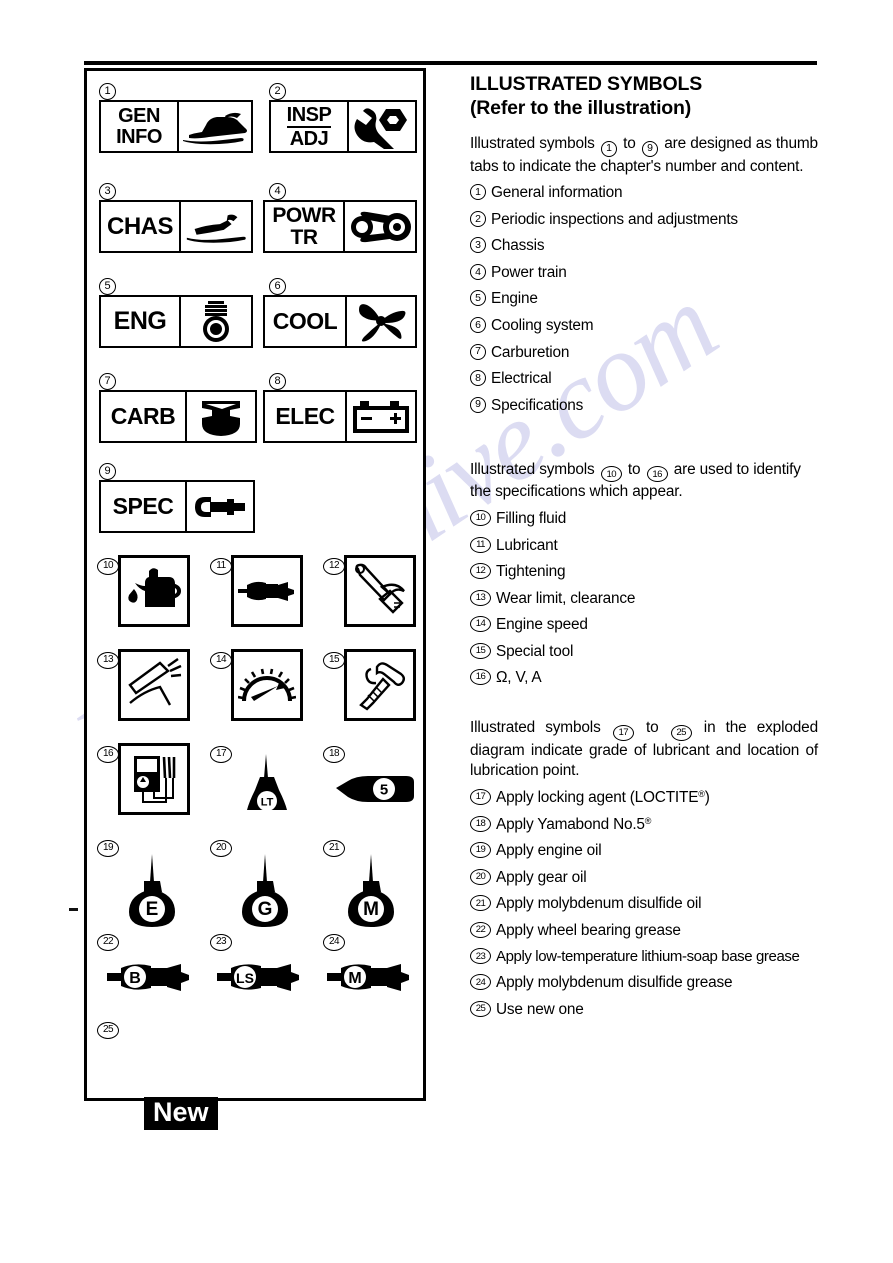 The height and width of the screenshot is (1263, 893). What do you see at coordinates (107, 190) in the screenshot?
I see `symbol-number-3: 3` at bounding box center [107, 190].